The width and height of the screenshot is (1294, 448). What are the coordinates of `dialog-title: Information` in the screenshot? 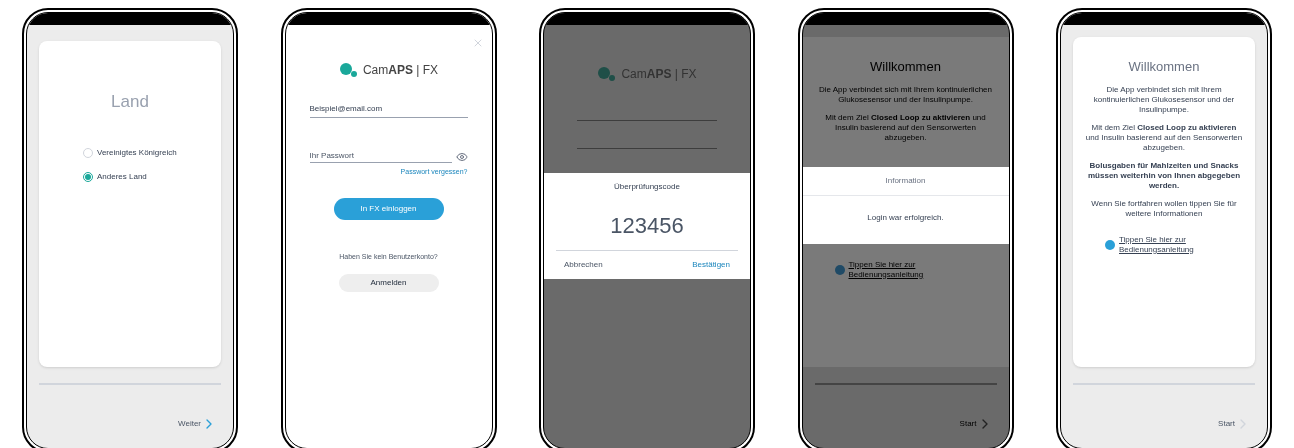 It's located at (905, 180).